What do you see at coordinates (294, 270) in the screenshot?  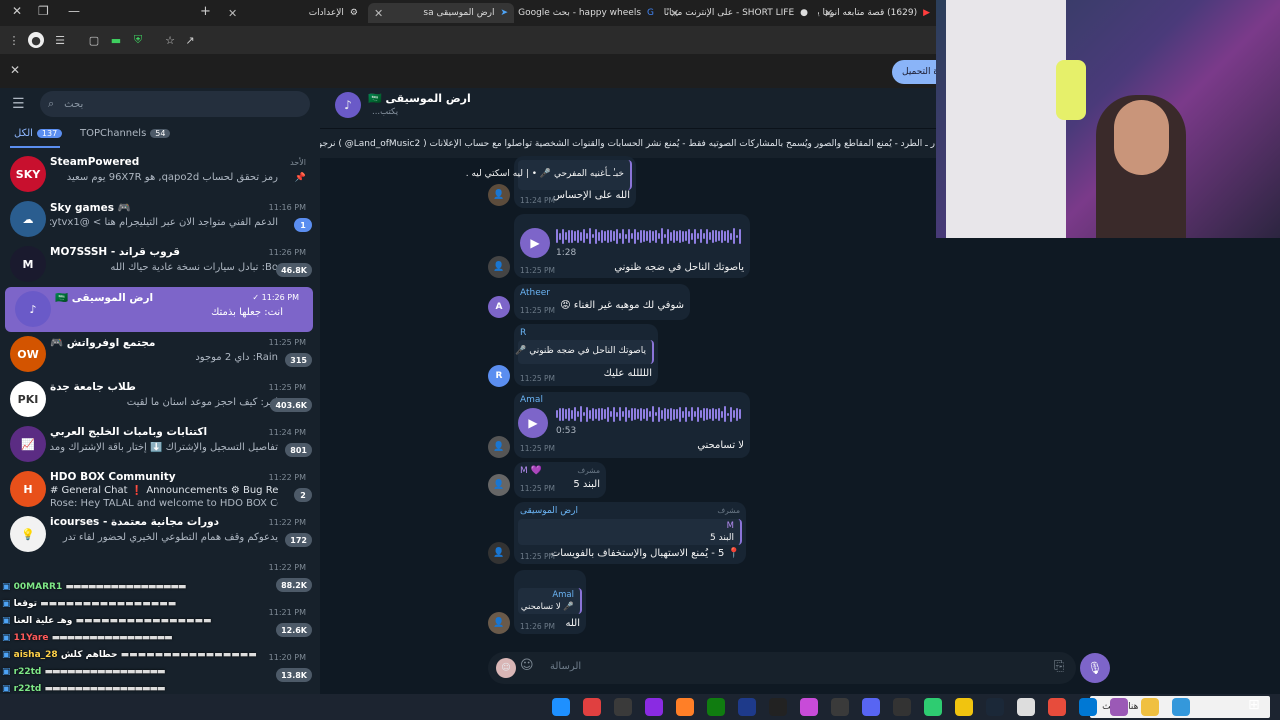 I see `unread-badge: 46.8K` at bounding box center [294, 270].